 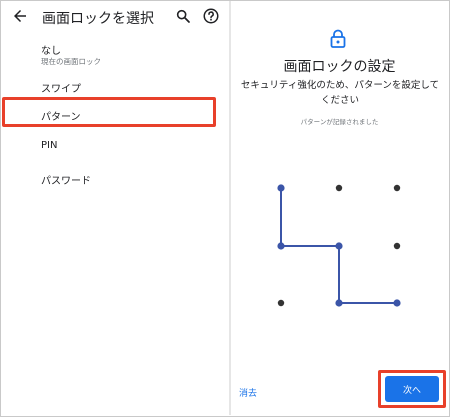 I want to click on clear-button: 消去, so click(x=248, y=392).